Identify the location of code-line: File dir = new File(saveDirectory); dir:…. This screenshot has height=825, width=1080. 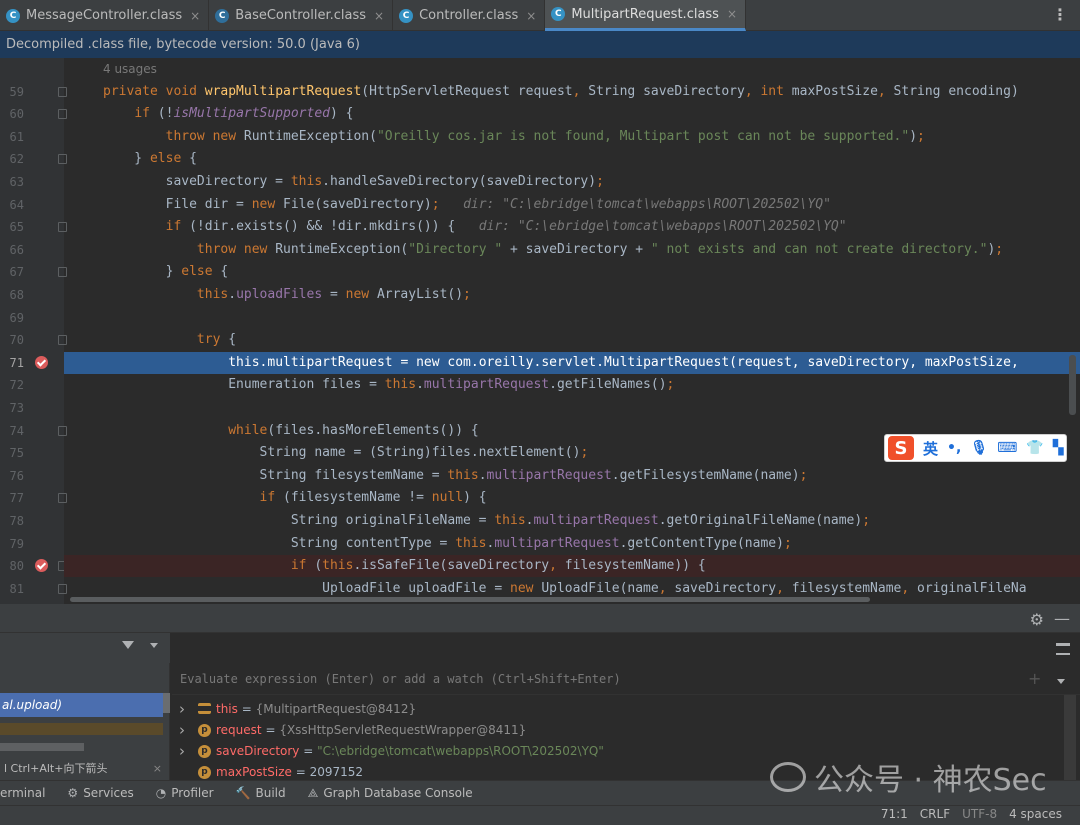
(572, 205).